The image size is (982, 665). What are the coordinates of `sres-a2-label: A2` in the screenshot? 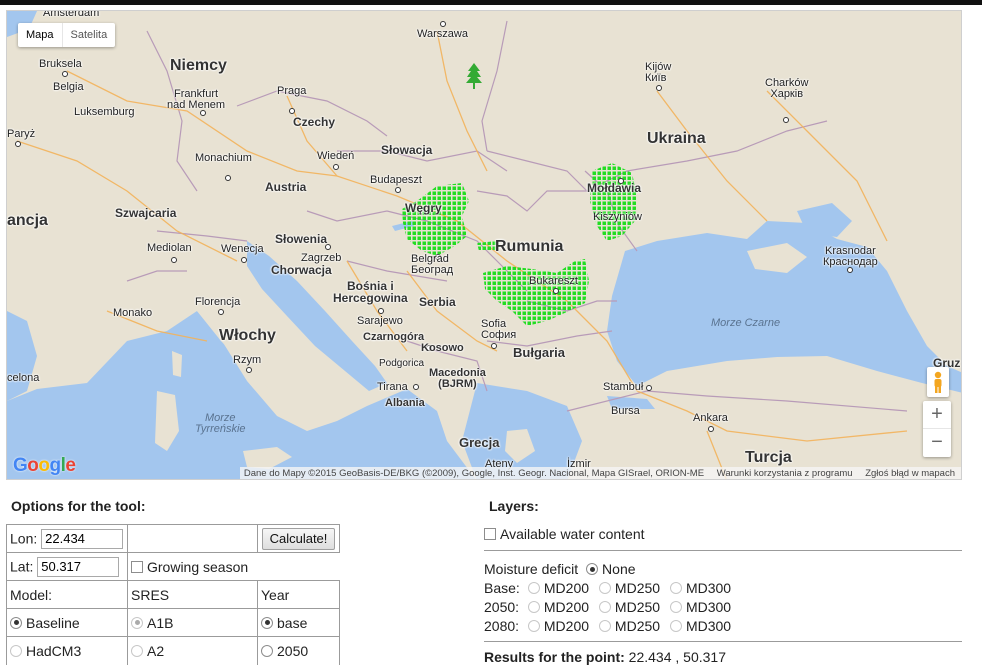 It's located at (156, 650).